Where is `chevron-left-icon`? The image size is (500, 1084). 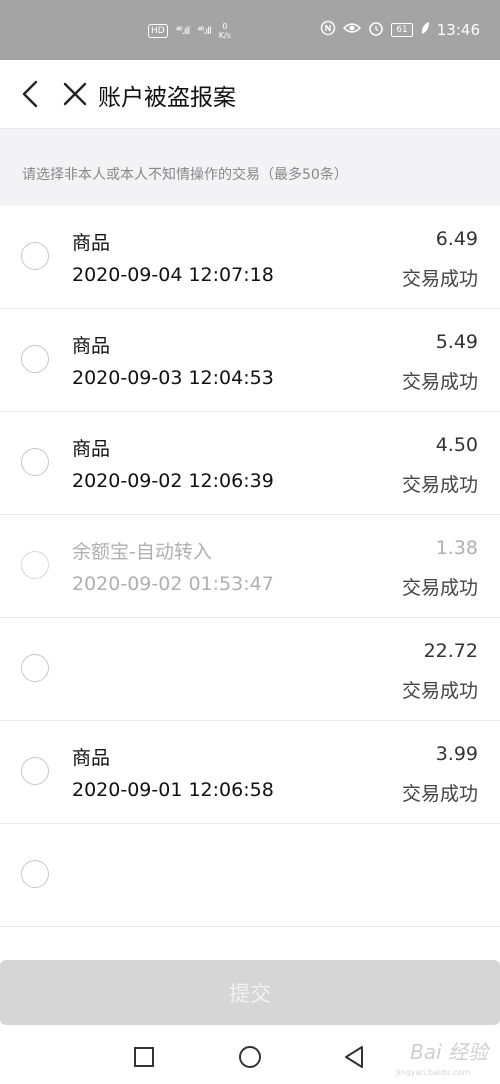 chevron-left-icon is located at coordinates (30, 94).